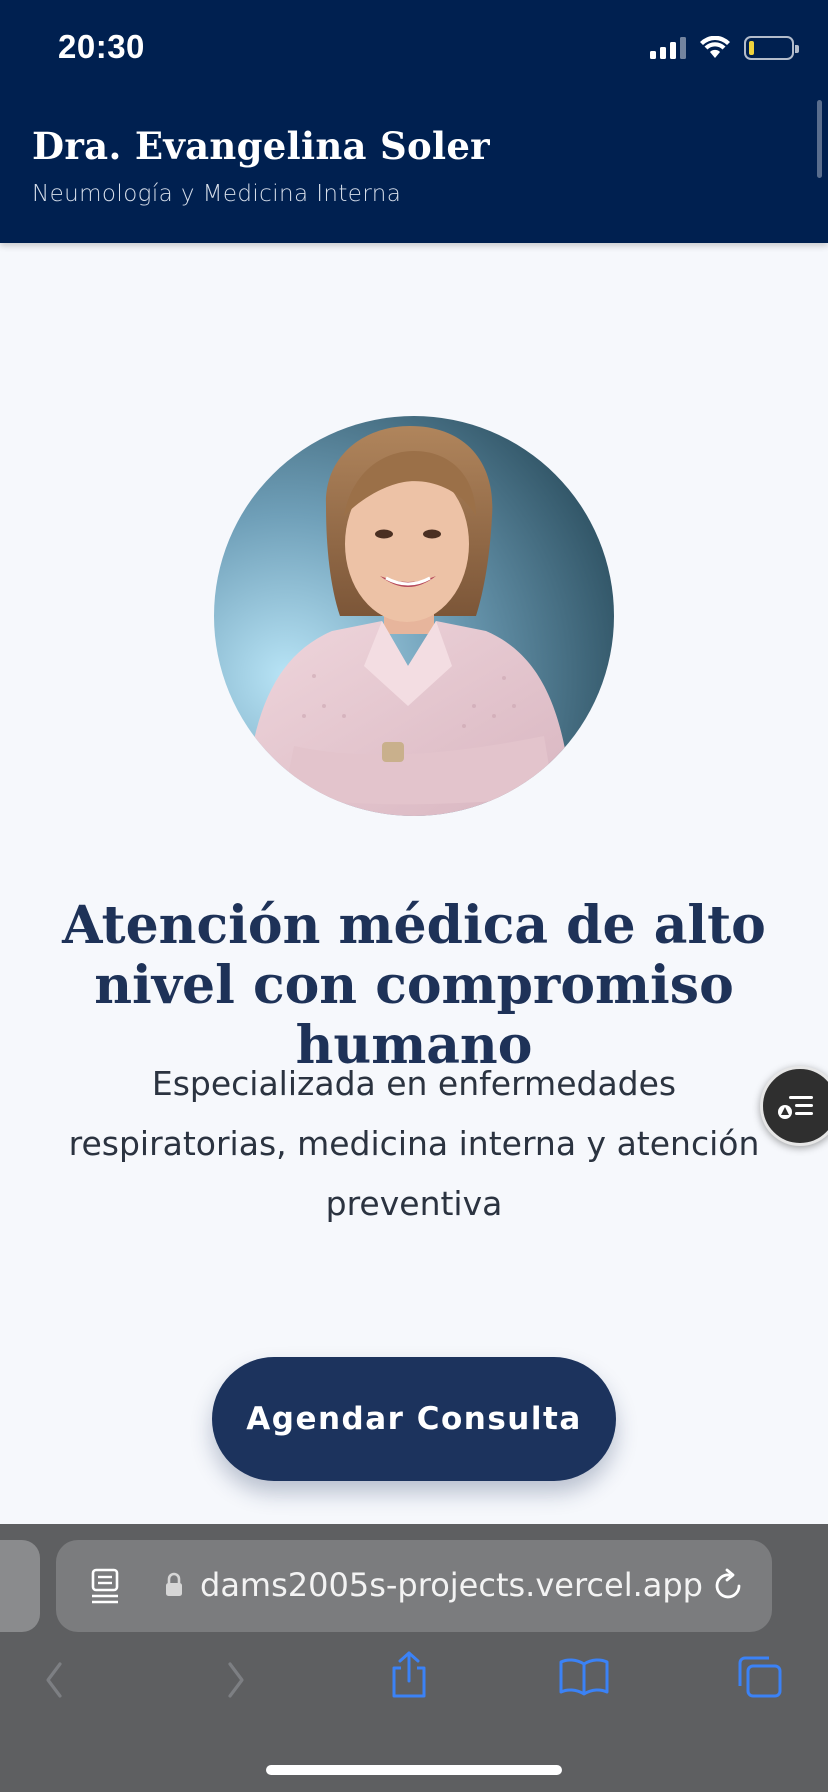 This screenshot has width=828, height=1792. Describe the element at coordinates (668, 48) in the screenshot. I see `cellular-signal-icon` at that location.